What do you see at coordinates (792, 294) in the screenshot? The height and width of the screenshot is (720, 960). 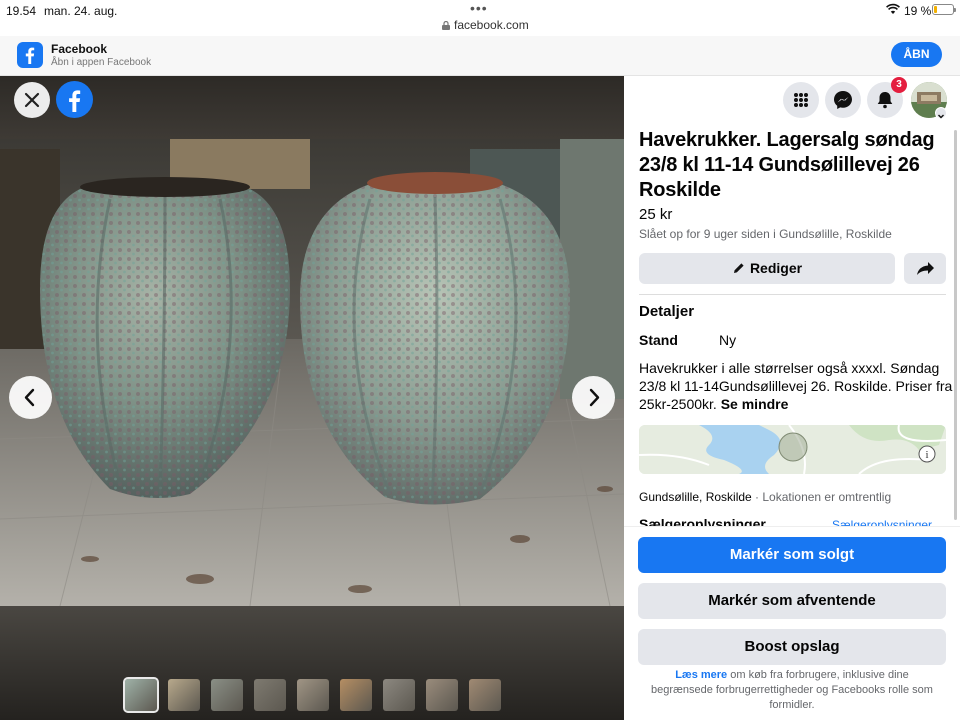 I see `divider` at bounding box center [792, 294].